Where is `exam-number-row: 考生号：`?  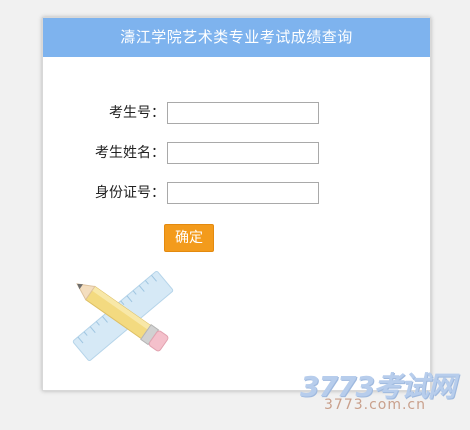
exam-number-row: 考生号： is located at coordinates (236, 113).